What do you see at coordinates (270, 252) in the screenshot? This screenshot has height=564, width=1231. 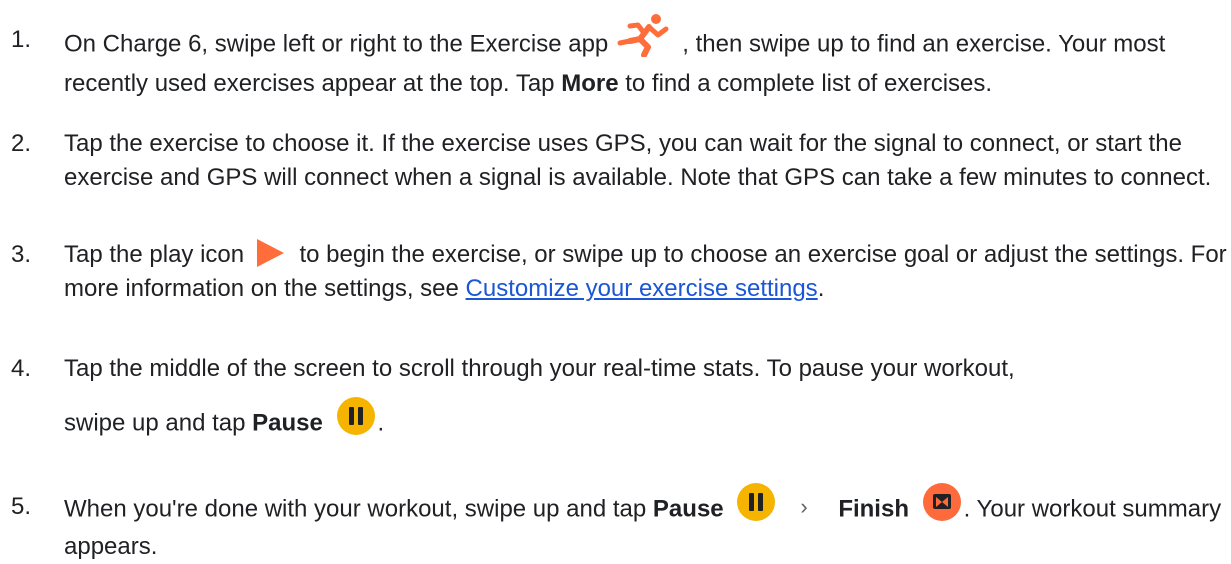 I see `play-icon` at bounding box center [270, 252].